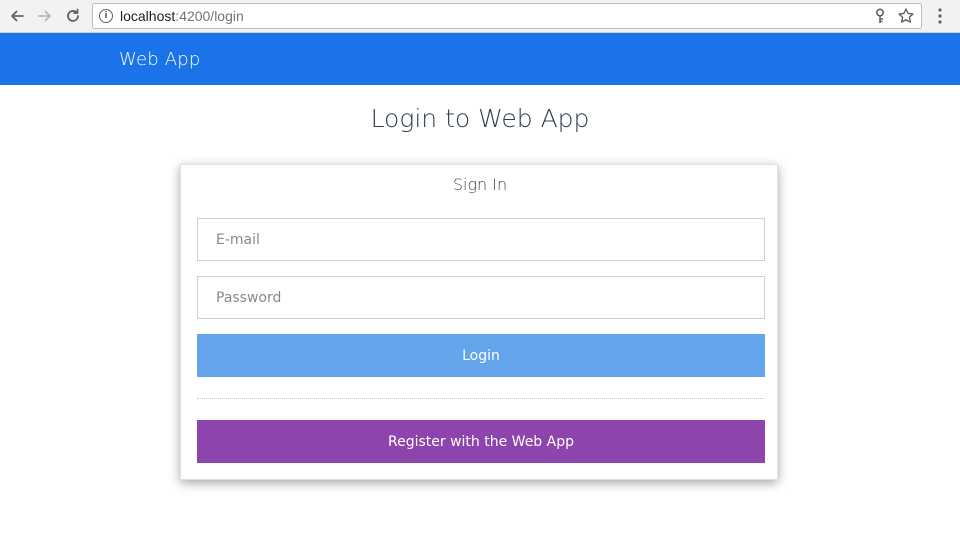 This screenshot has height=555, width=960. What do you see at coordinates (106, 16) in the screenshot?
I see `info-icon: i` at bounding box center [106, 16].